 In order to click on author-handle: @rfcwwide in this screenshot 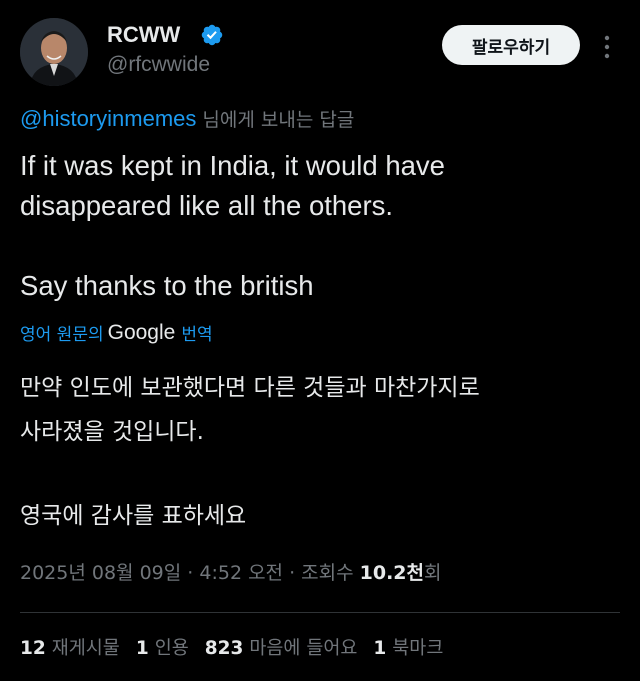, I will do `click(158, 65)`.